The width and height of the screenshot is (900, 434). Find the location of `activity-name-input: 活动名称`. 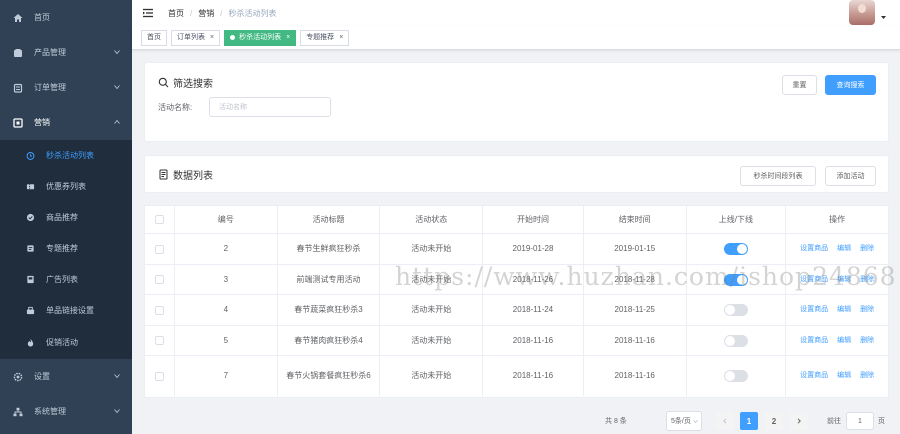

activity-name-input: 活动名称 is located at coordinates (270, 107).